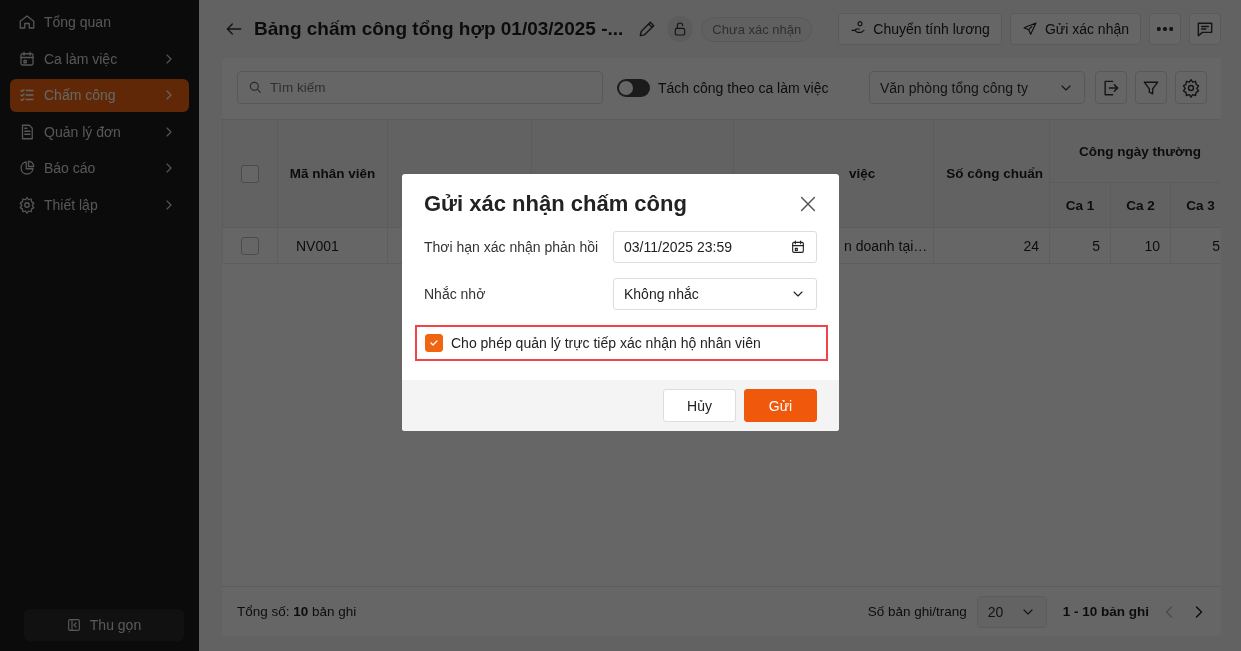 This screenshot has width=1241, height=651. I want to click on send-button: Gửi, so click(780, 405).